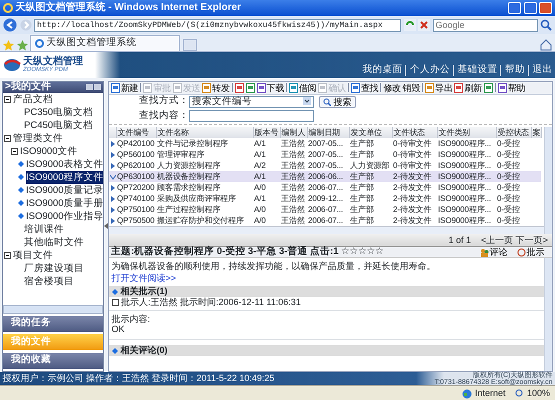  I want to click on search-field: Google, so click(485, 25).